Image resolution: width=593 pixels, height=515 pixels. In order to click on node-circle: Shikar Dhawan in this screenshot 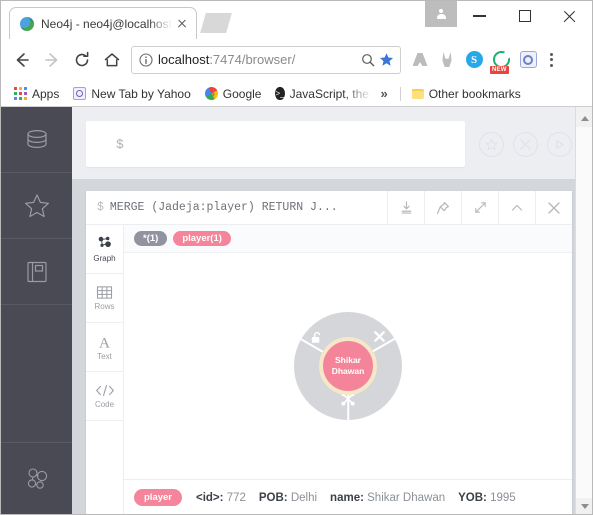, I will do `click(348, 366)`.